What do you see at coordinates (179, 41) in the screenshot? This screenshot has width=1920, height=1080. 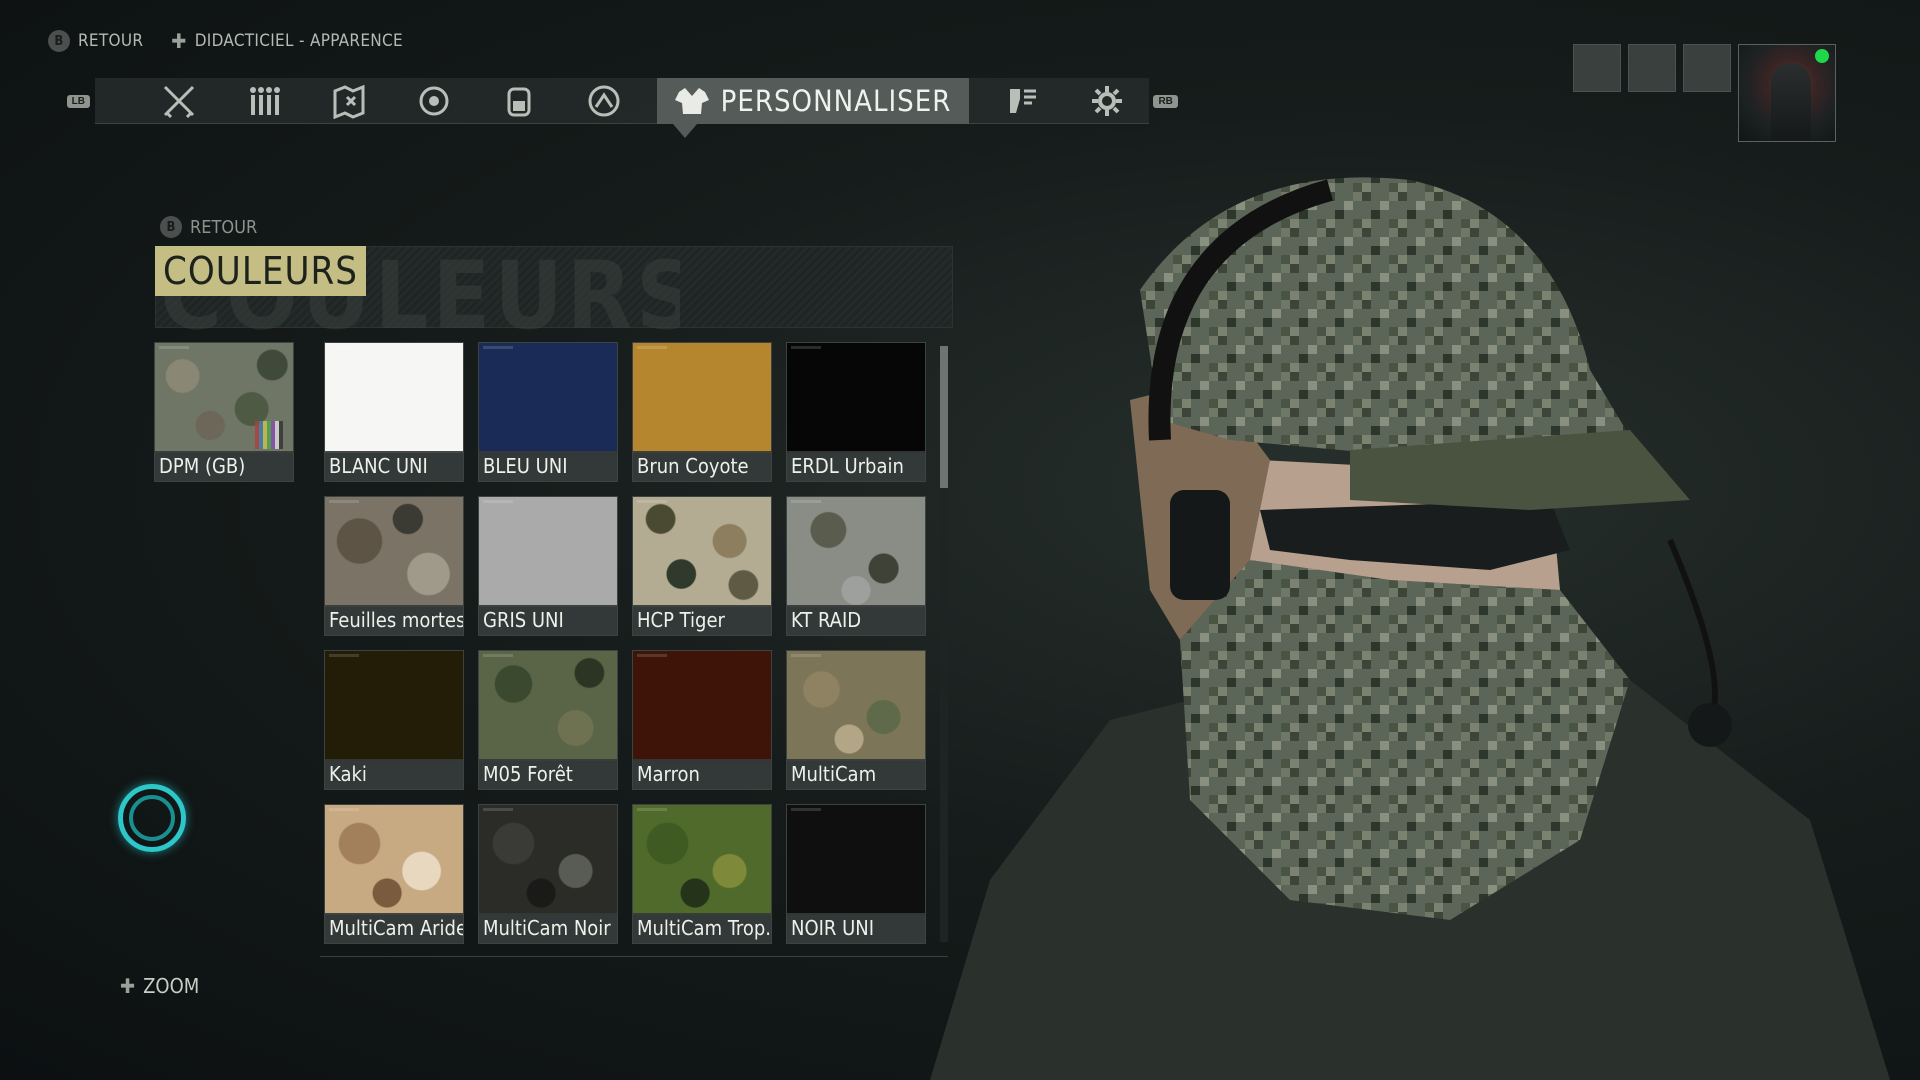 I see `dpad-icon: ✚` at bounding box center [179, 41].